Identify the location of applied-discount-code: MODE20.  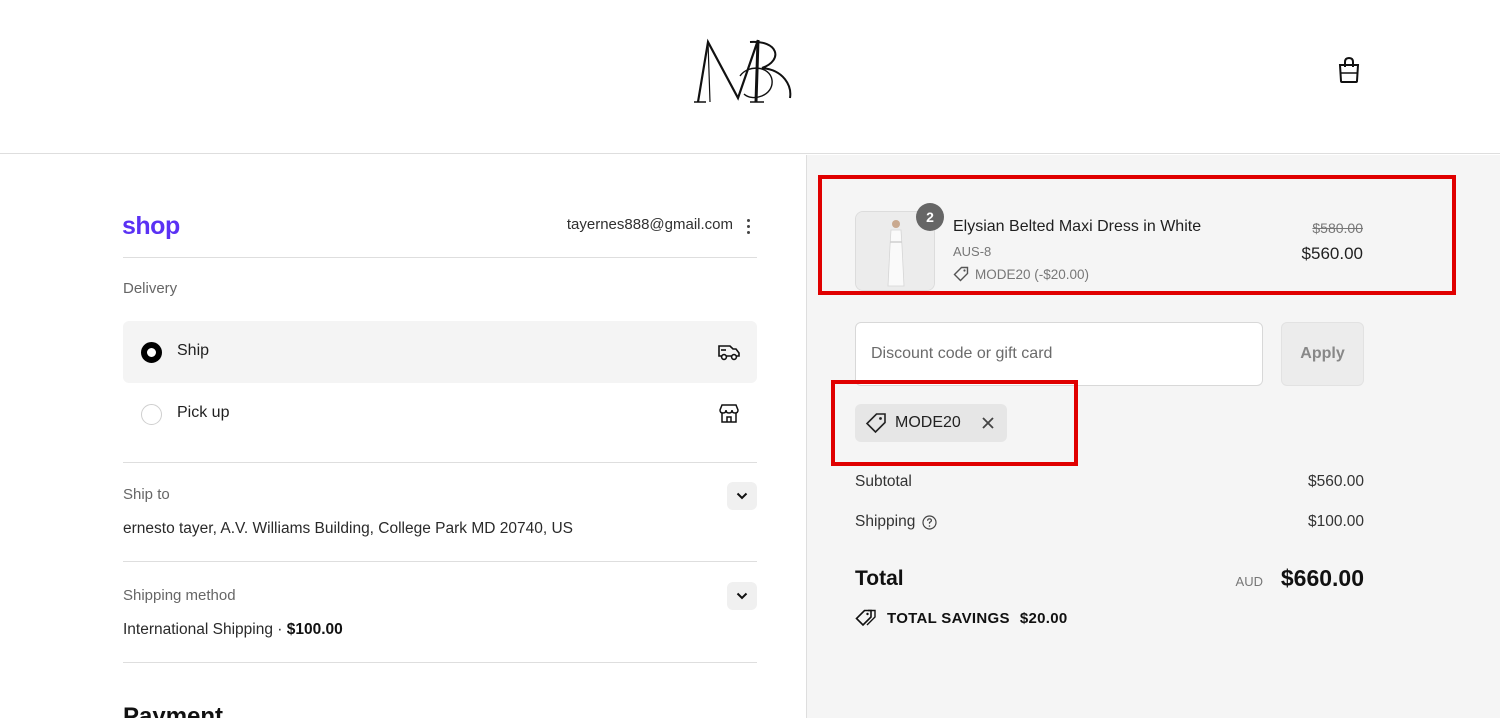
(928, 422).